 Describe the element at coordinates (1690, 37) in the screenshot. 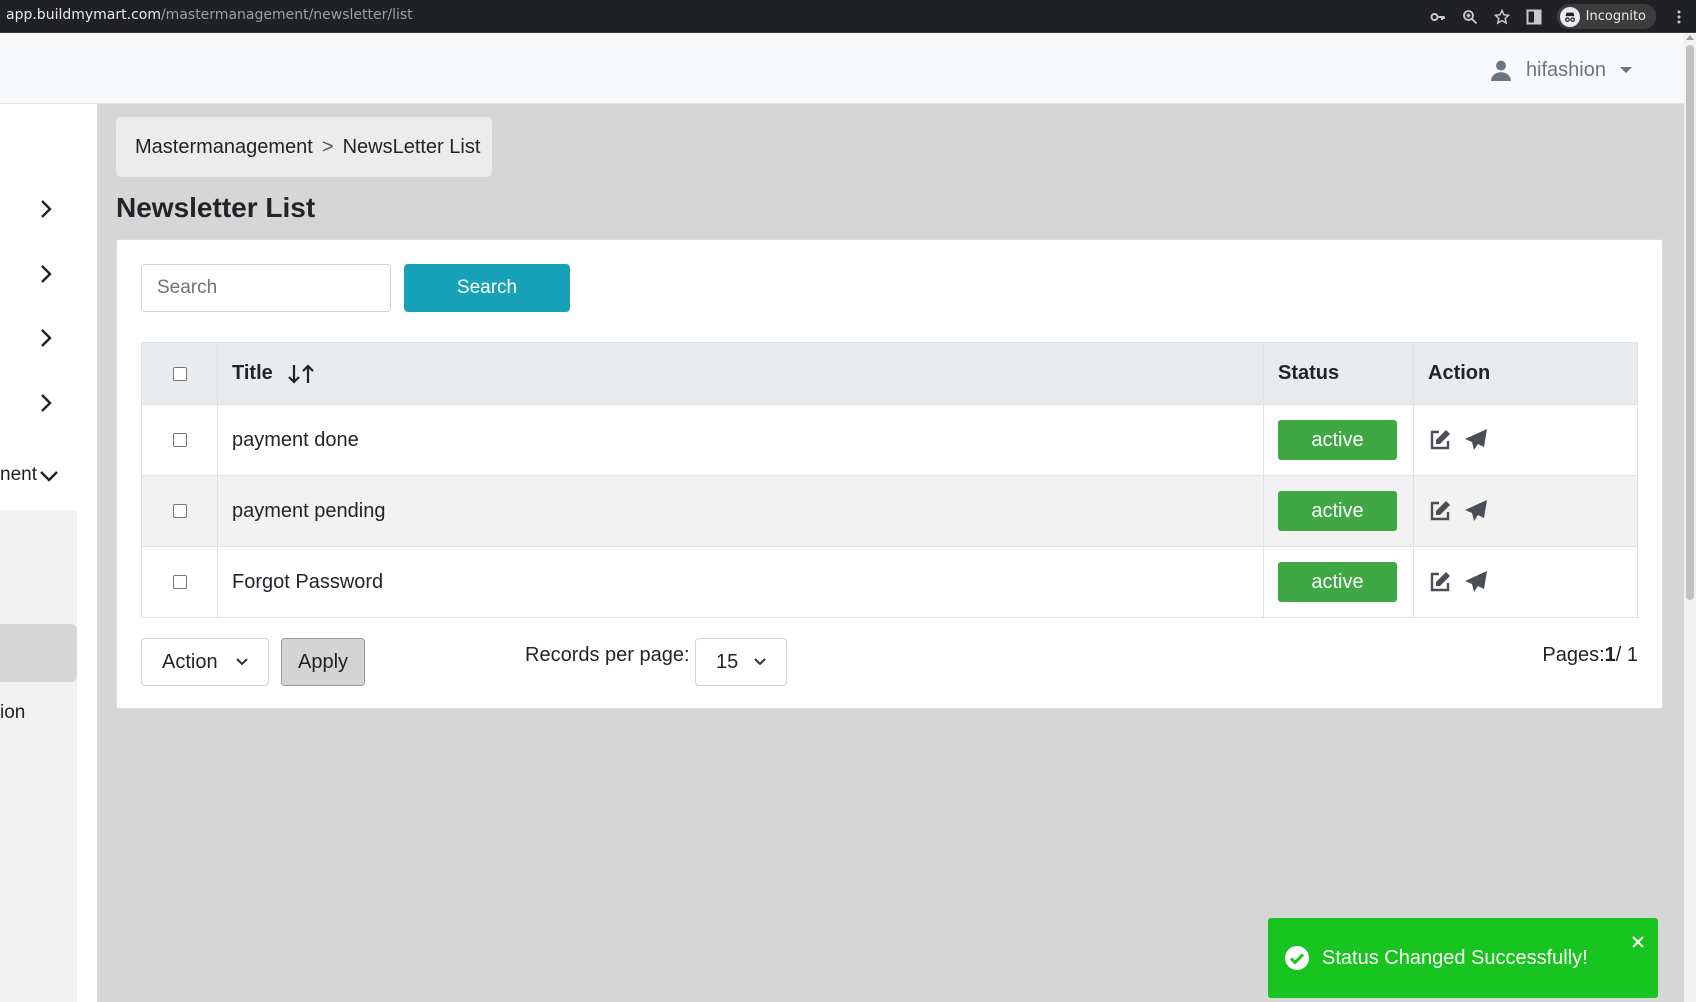

I see `scroll-up-arrow-icon` at that location.